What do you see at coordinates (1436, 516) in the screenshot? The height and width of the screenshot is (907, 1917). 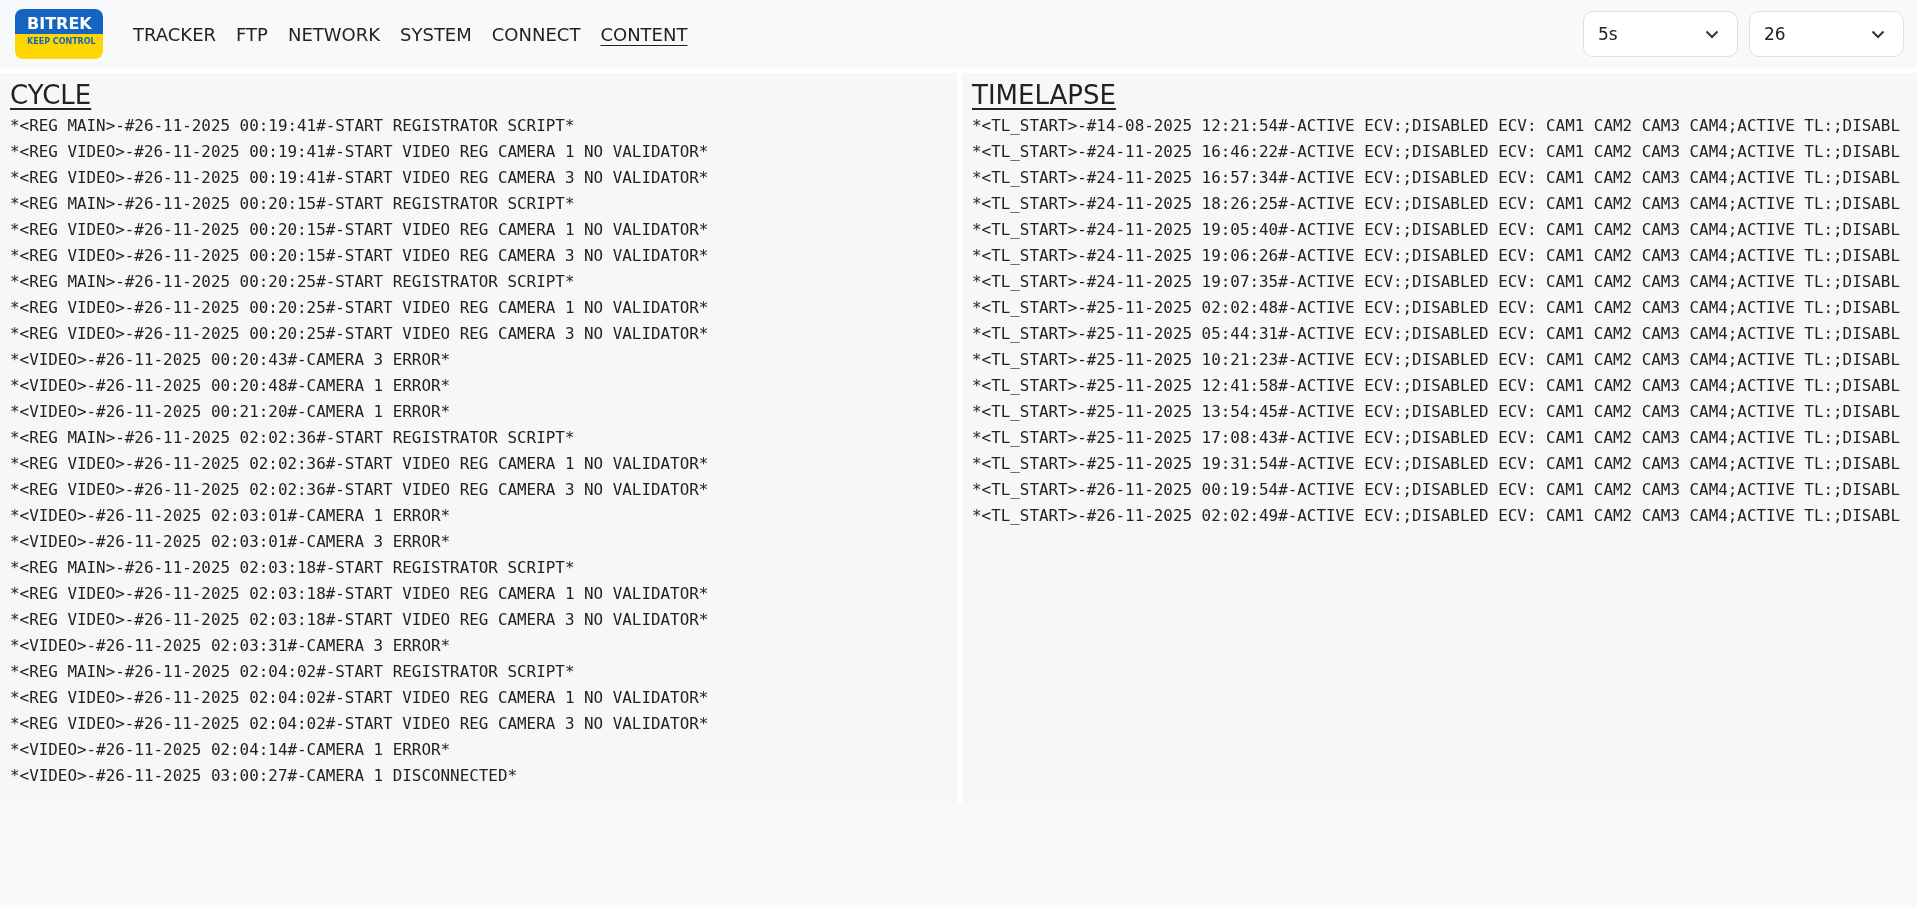 I see `log-line: *<TL_START>-#26-11-2025 02:02:49#-ACTIVE ECV:;DISABLED ECV: CAM1 CAM2 CAM3 CAM4;ACTIVE TL:;DISABL` at bounding box center [1436, 516].